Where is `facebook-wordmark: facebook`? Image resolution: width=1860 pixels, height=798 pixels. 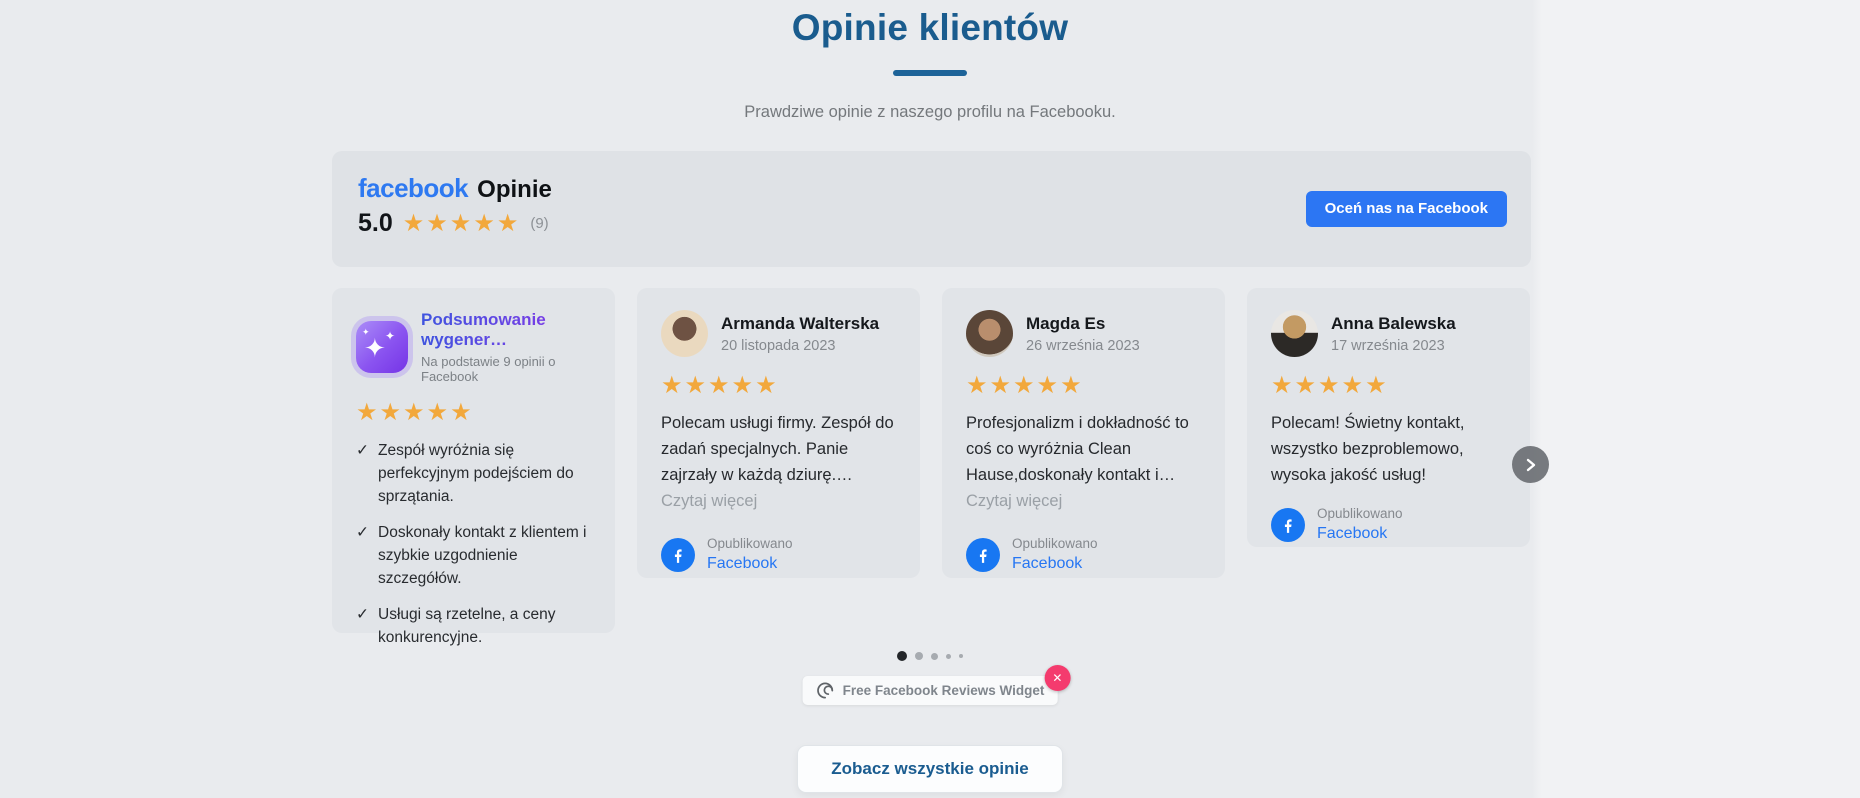 facebook-wordmark: facebook is located at coordinates (413, 188).